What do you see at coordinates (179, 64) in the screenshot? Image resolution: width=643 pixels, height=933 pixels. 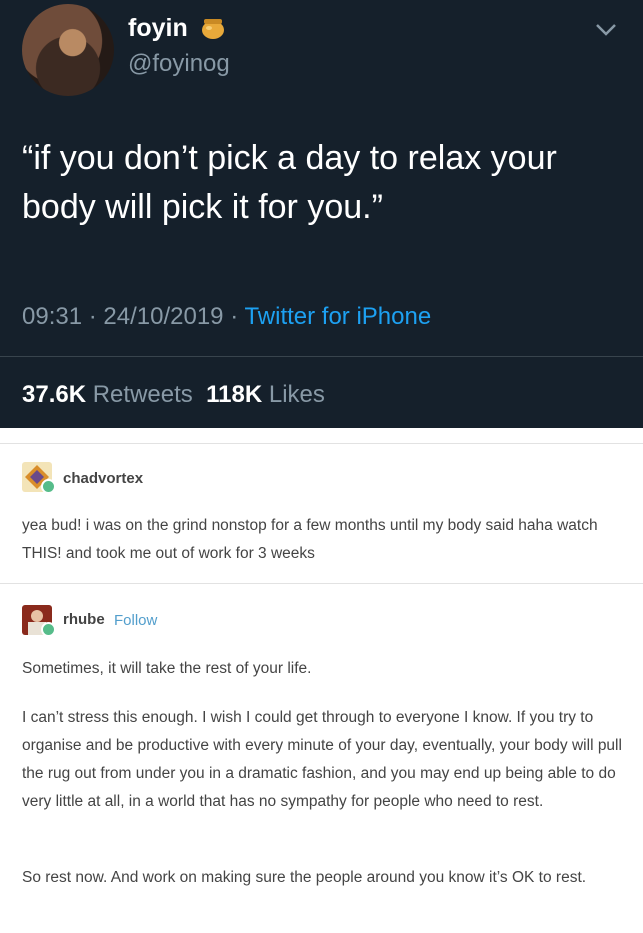 I see `user-handle: @foyinog` at bounding box center [179, 64].